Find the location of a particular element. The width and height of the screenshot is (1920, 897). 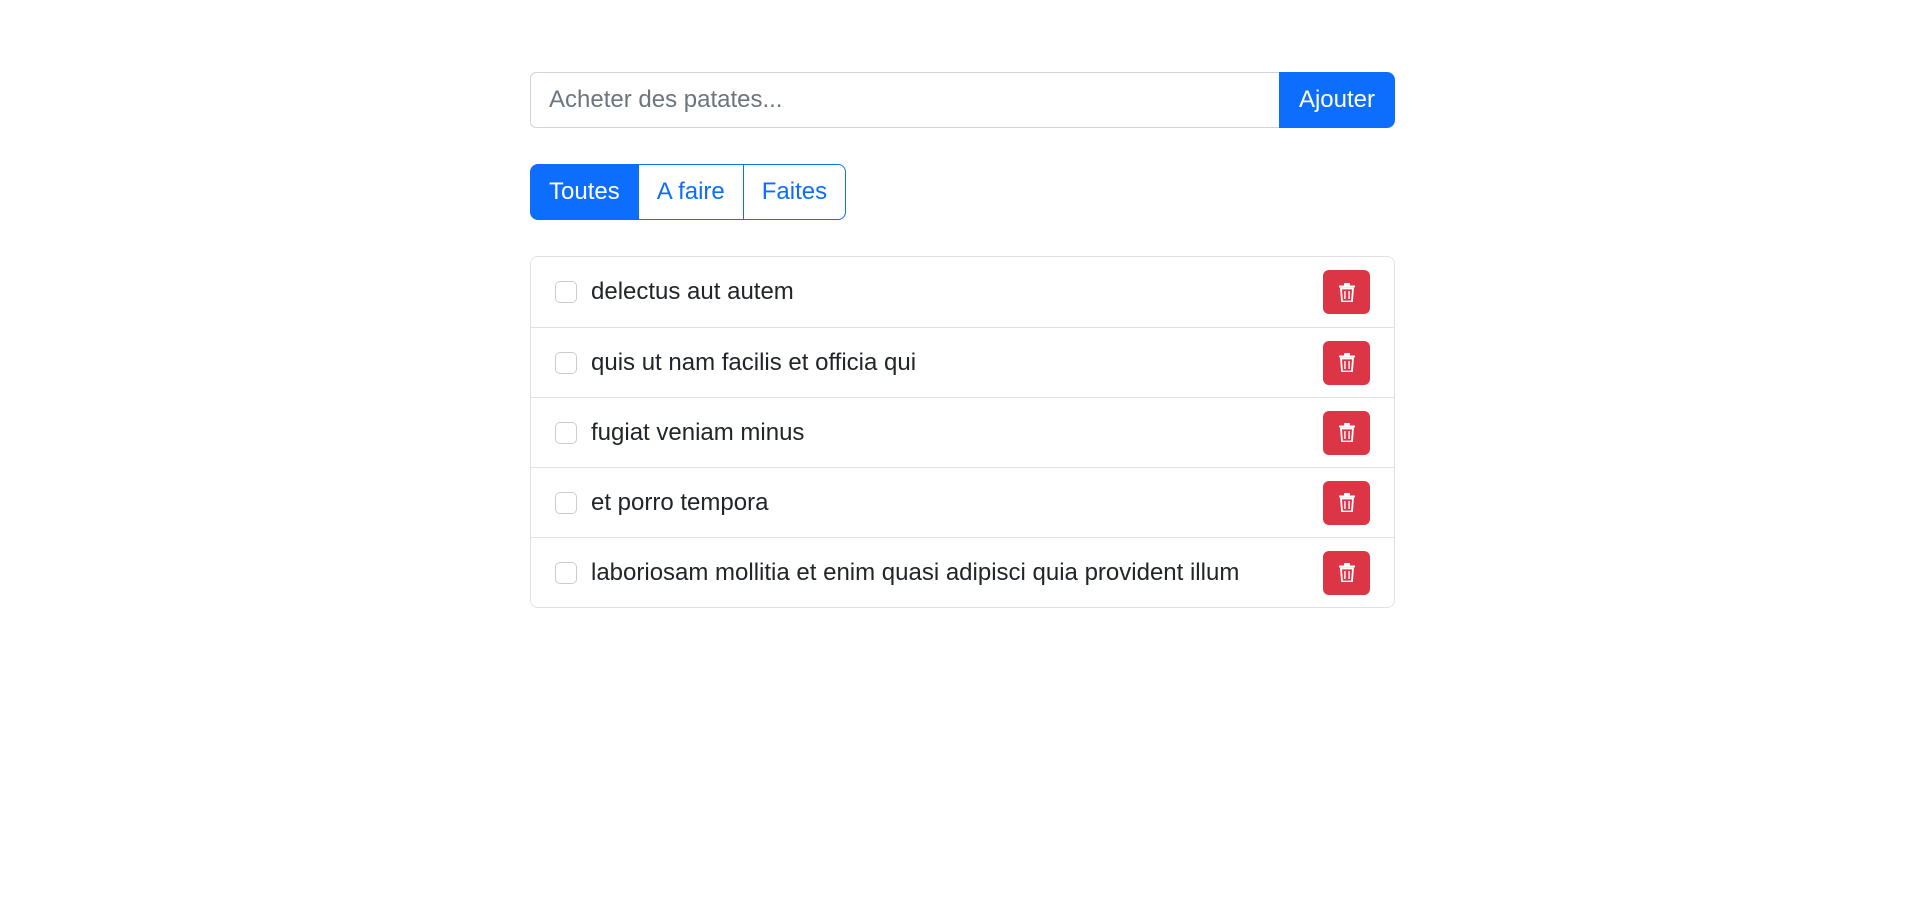

todo-item: et porro tempora is located at coordinates (962, 502).